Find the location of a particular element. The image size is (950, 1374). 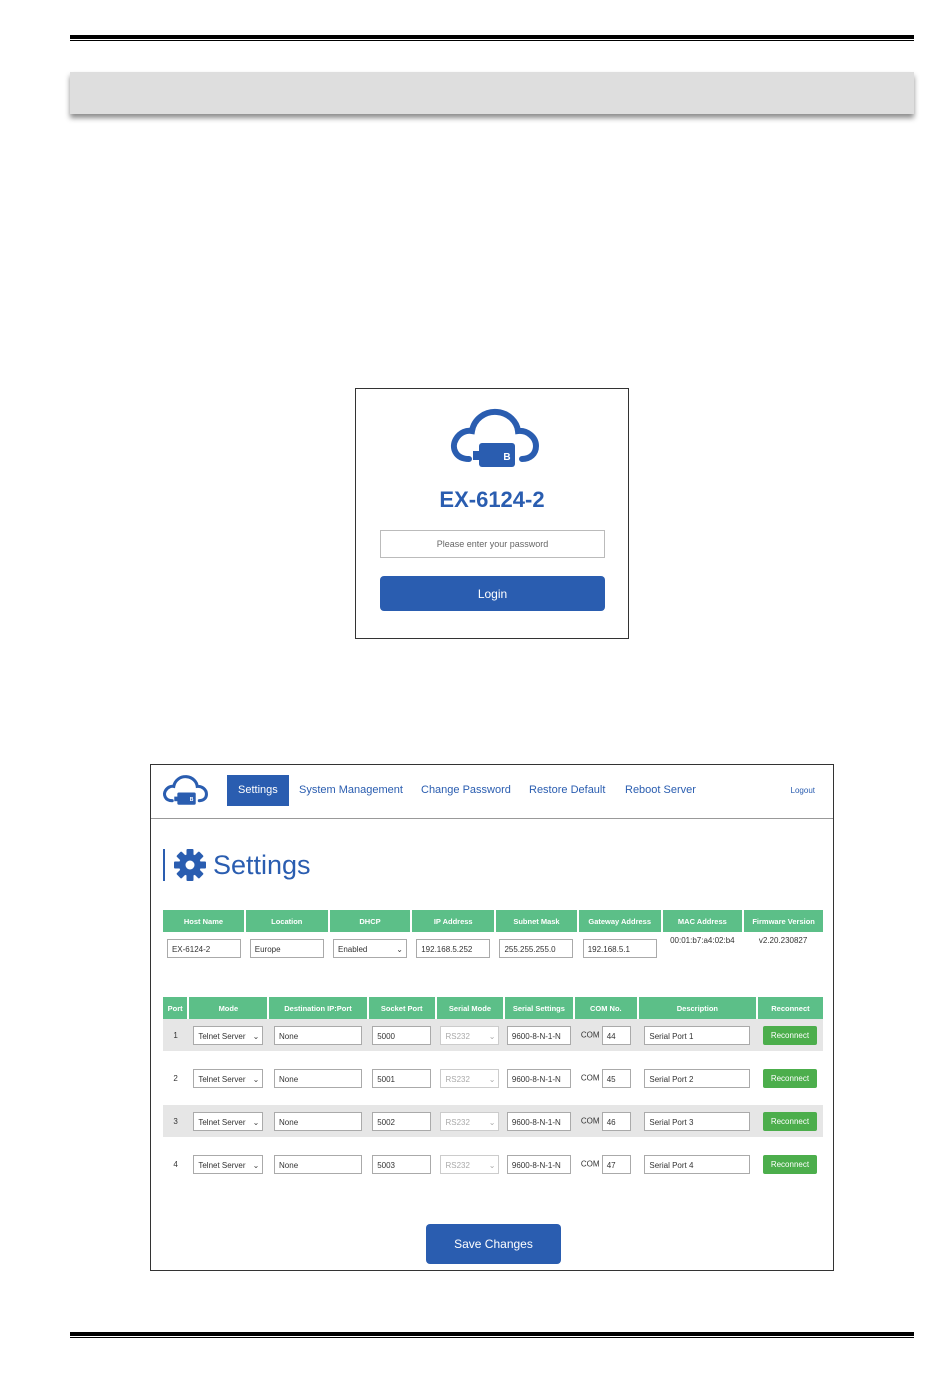

col-gateway-address: Gateway Address is located at coordinates (620, 921).